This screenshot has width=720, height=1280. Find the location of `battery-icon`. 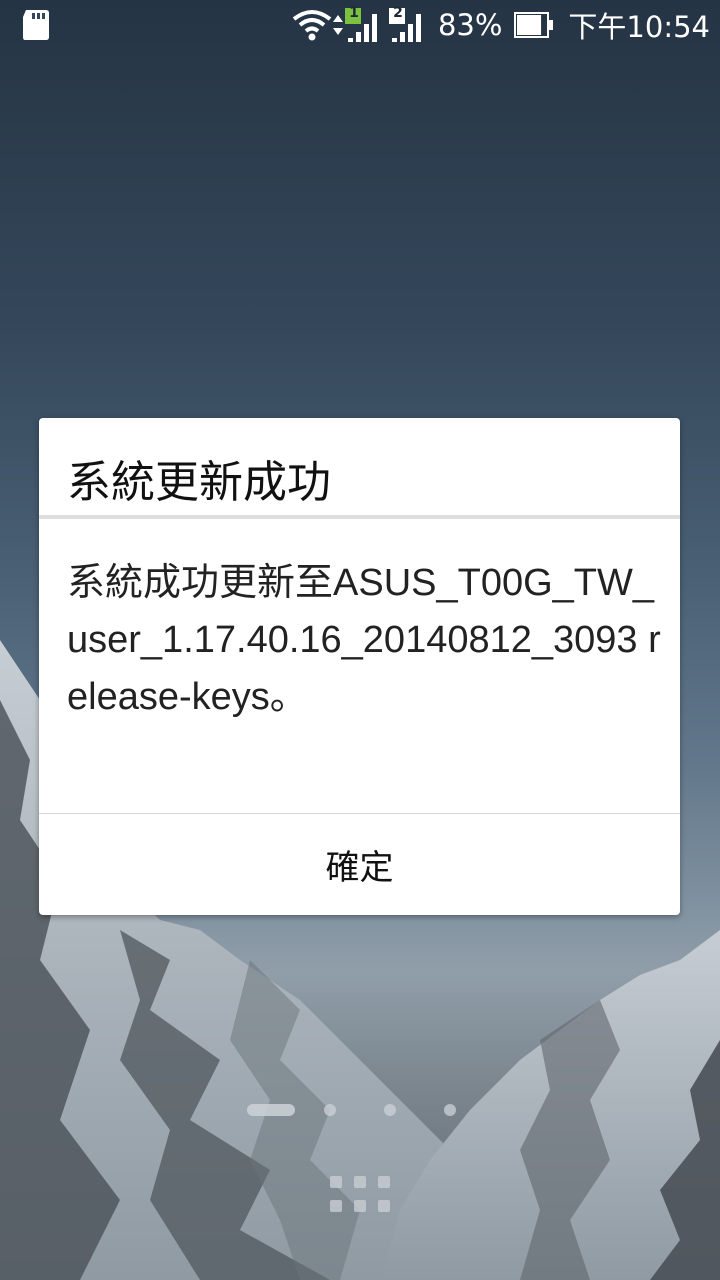

battery-icon is located at coordinates (534, 25).